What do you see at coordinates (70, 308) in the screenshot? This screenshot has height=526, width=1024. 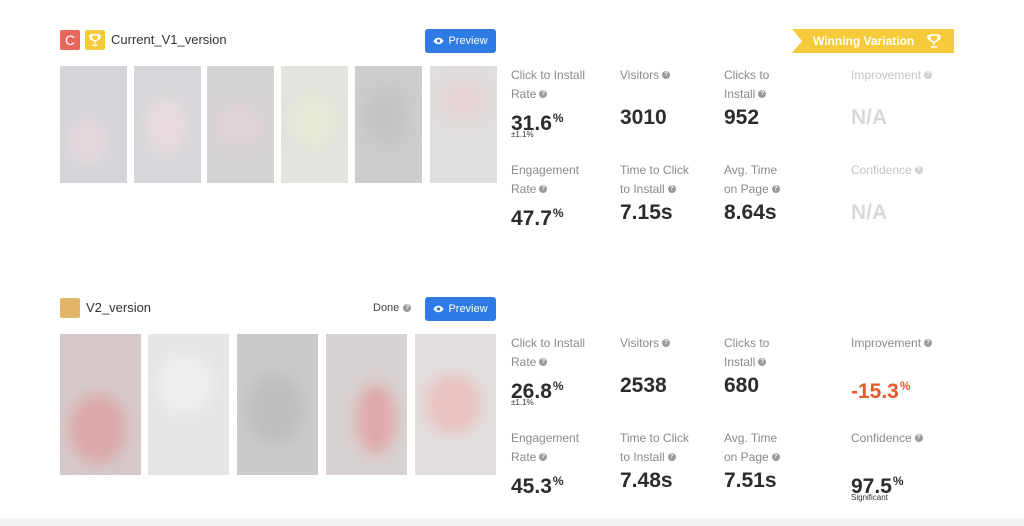 I see `variation-color-badge` at bounding box center [70, 308].